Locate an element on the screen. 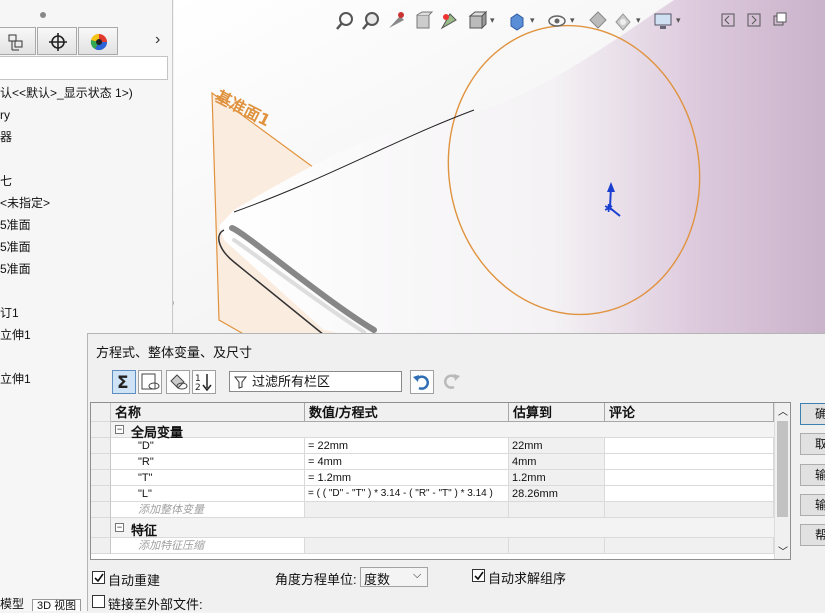 This screenshot has height=613, width=825. variable-name-cell: "L" is located at coordinates (208, 494).